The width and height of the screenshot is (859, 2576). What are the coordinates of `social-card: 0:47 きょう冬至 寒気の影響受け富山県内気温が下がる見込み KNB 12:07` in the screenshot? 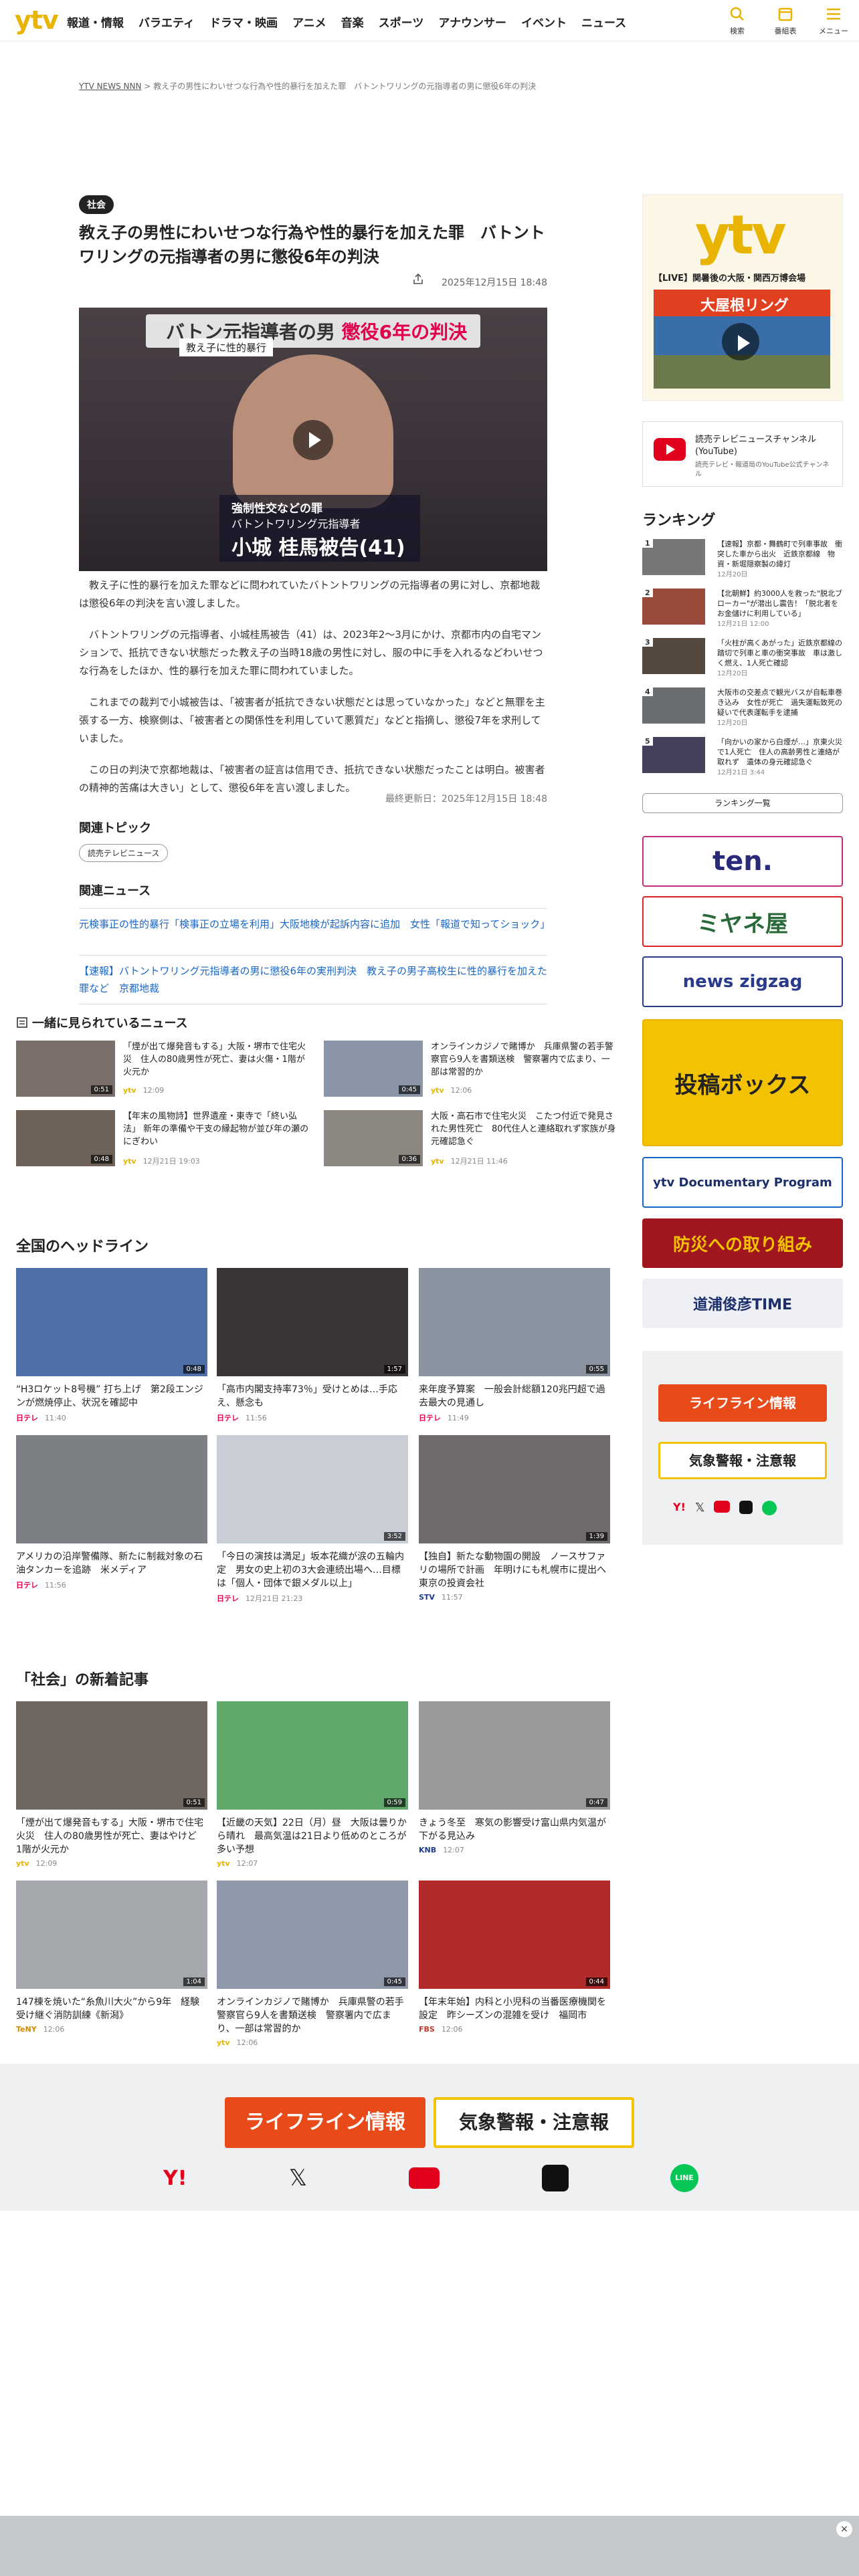 It's located at (514, 1778).